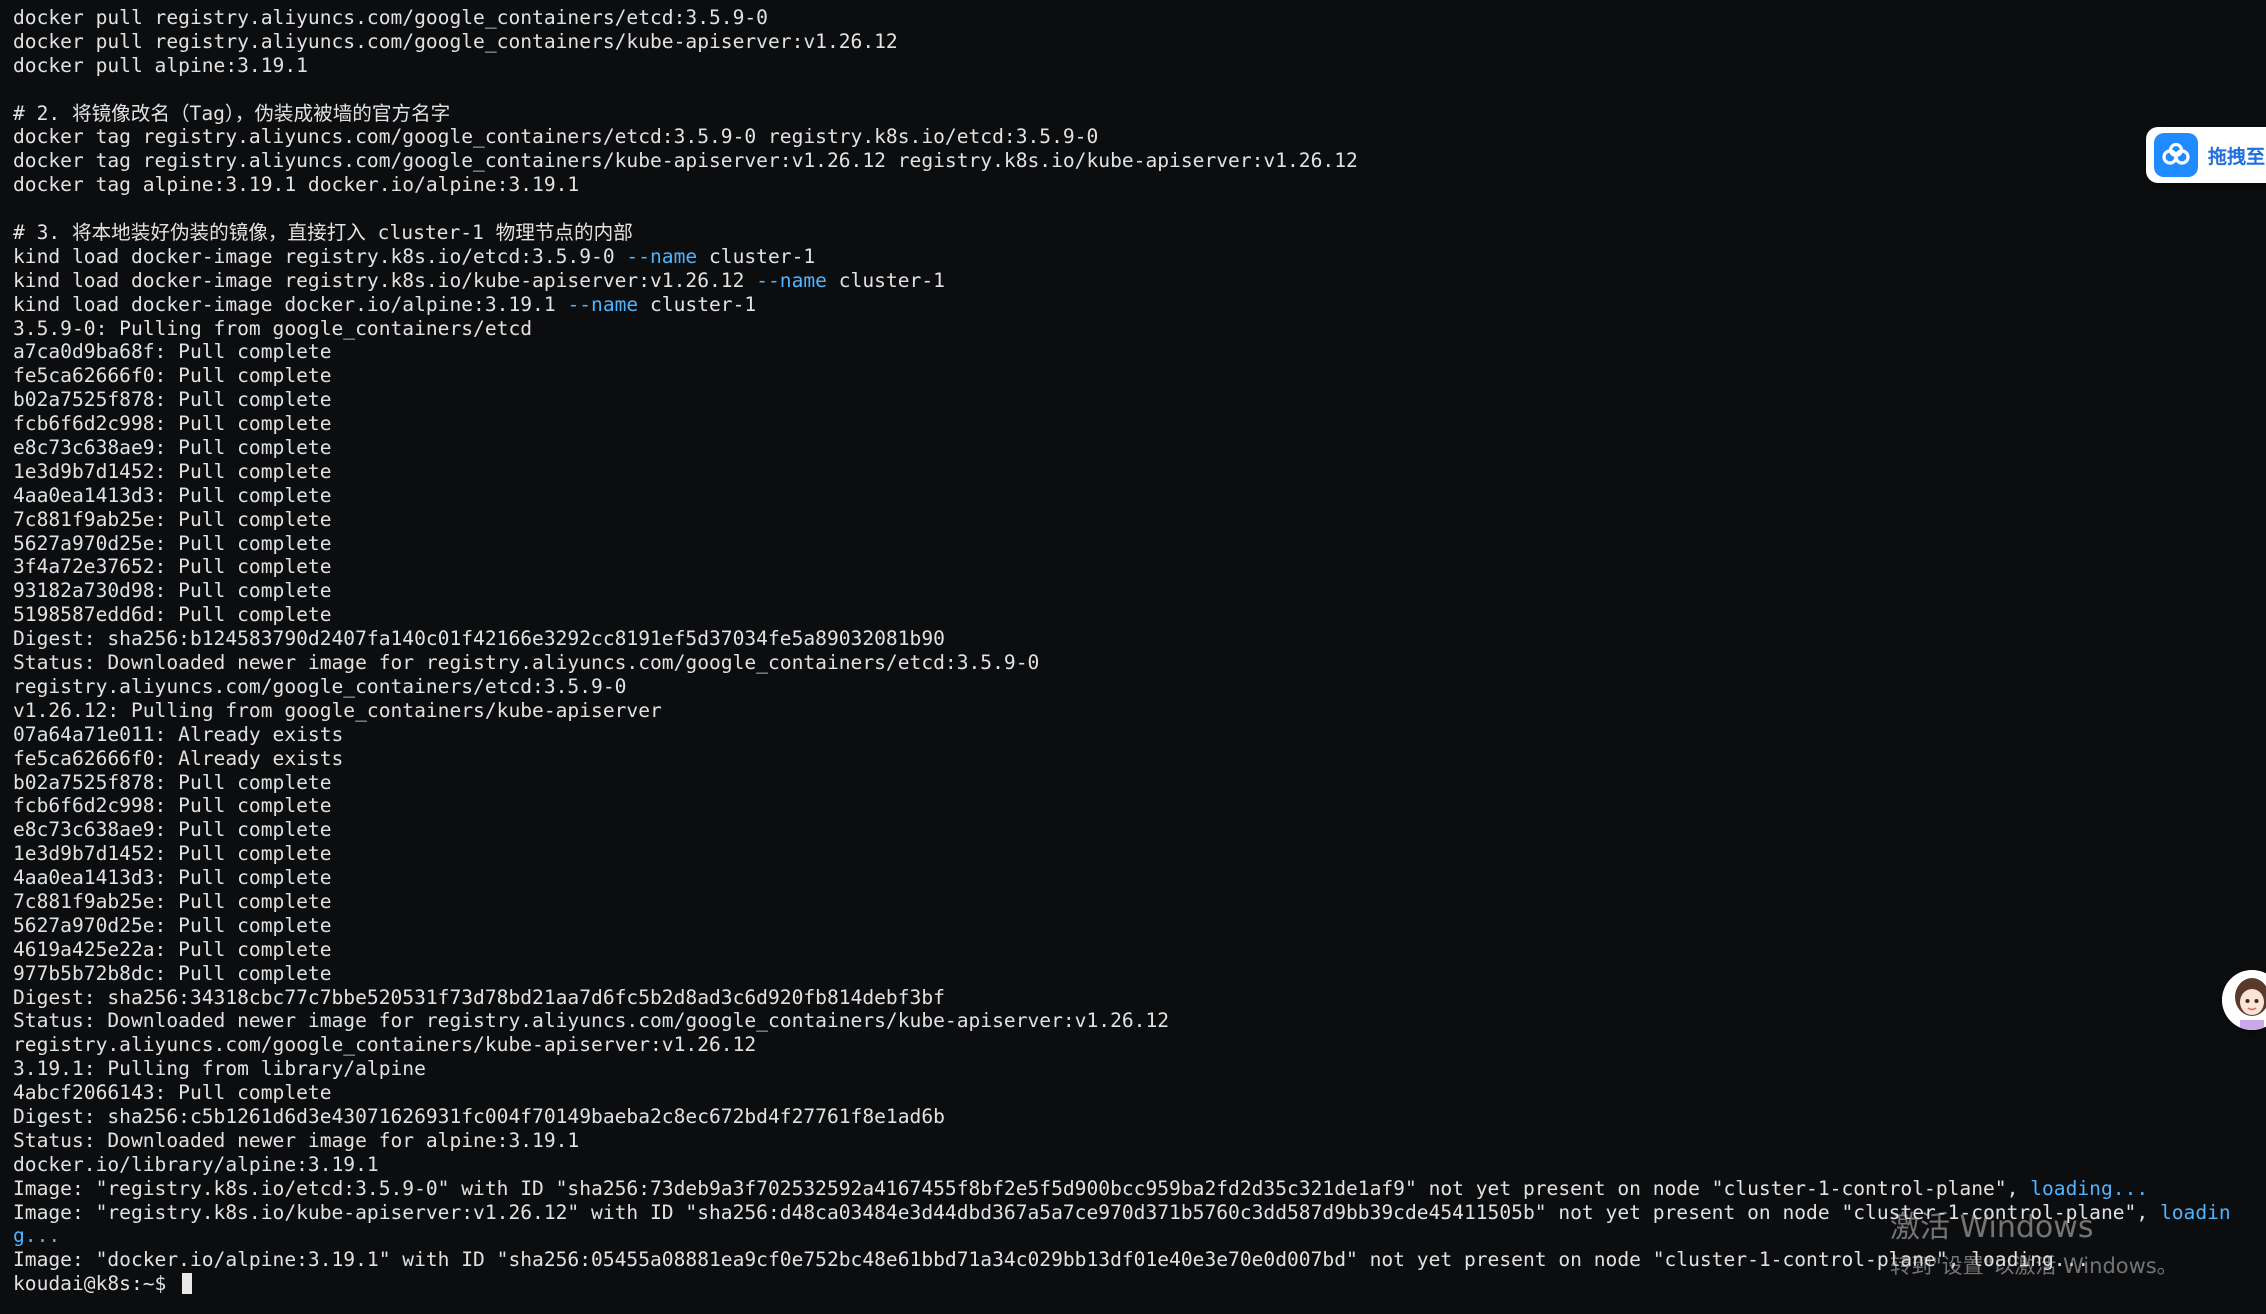 The height and width of the screenshot is (1314, 2266). Describe the element at coordinates (1139, 1093) in the screenshot. I see `terminal-line: 4abcf2066143: Pull complete` at that location.